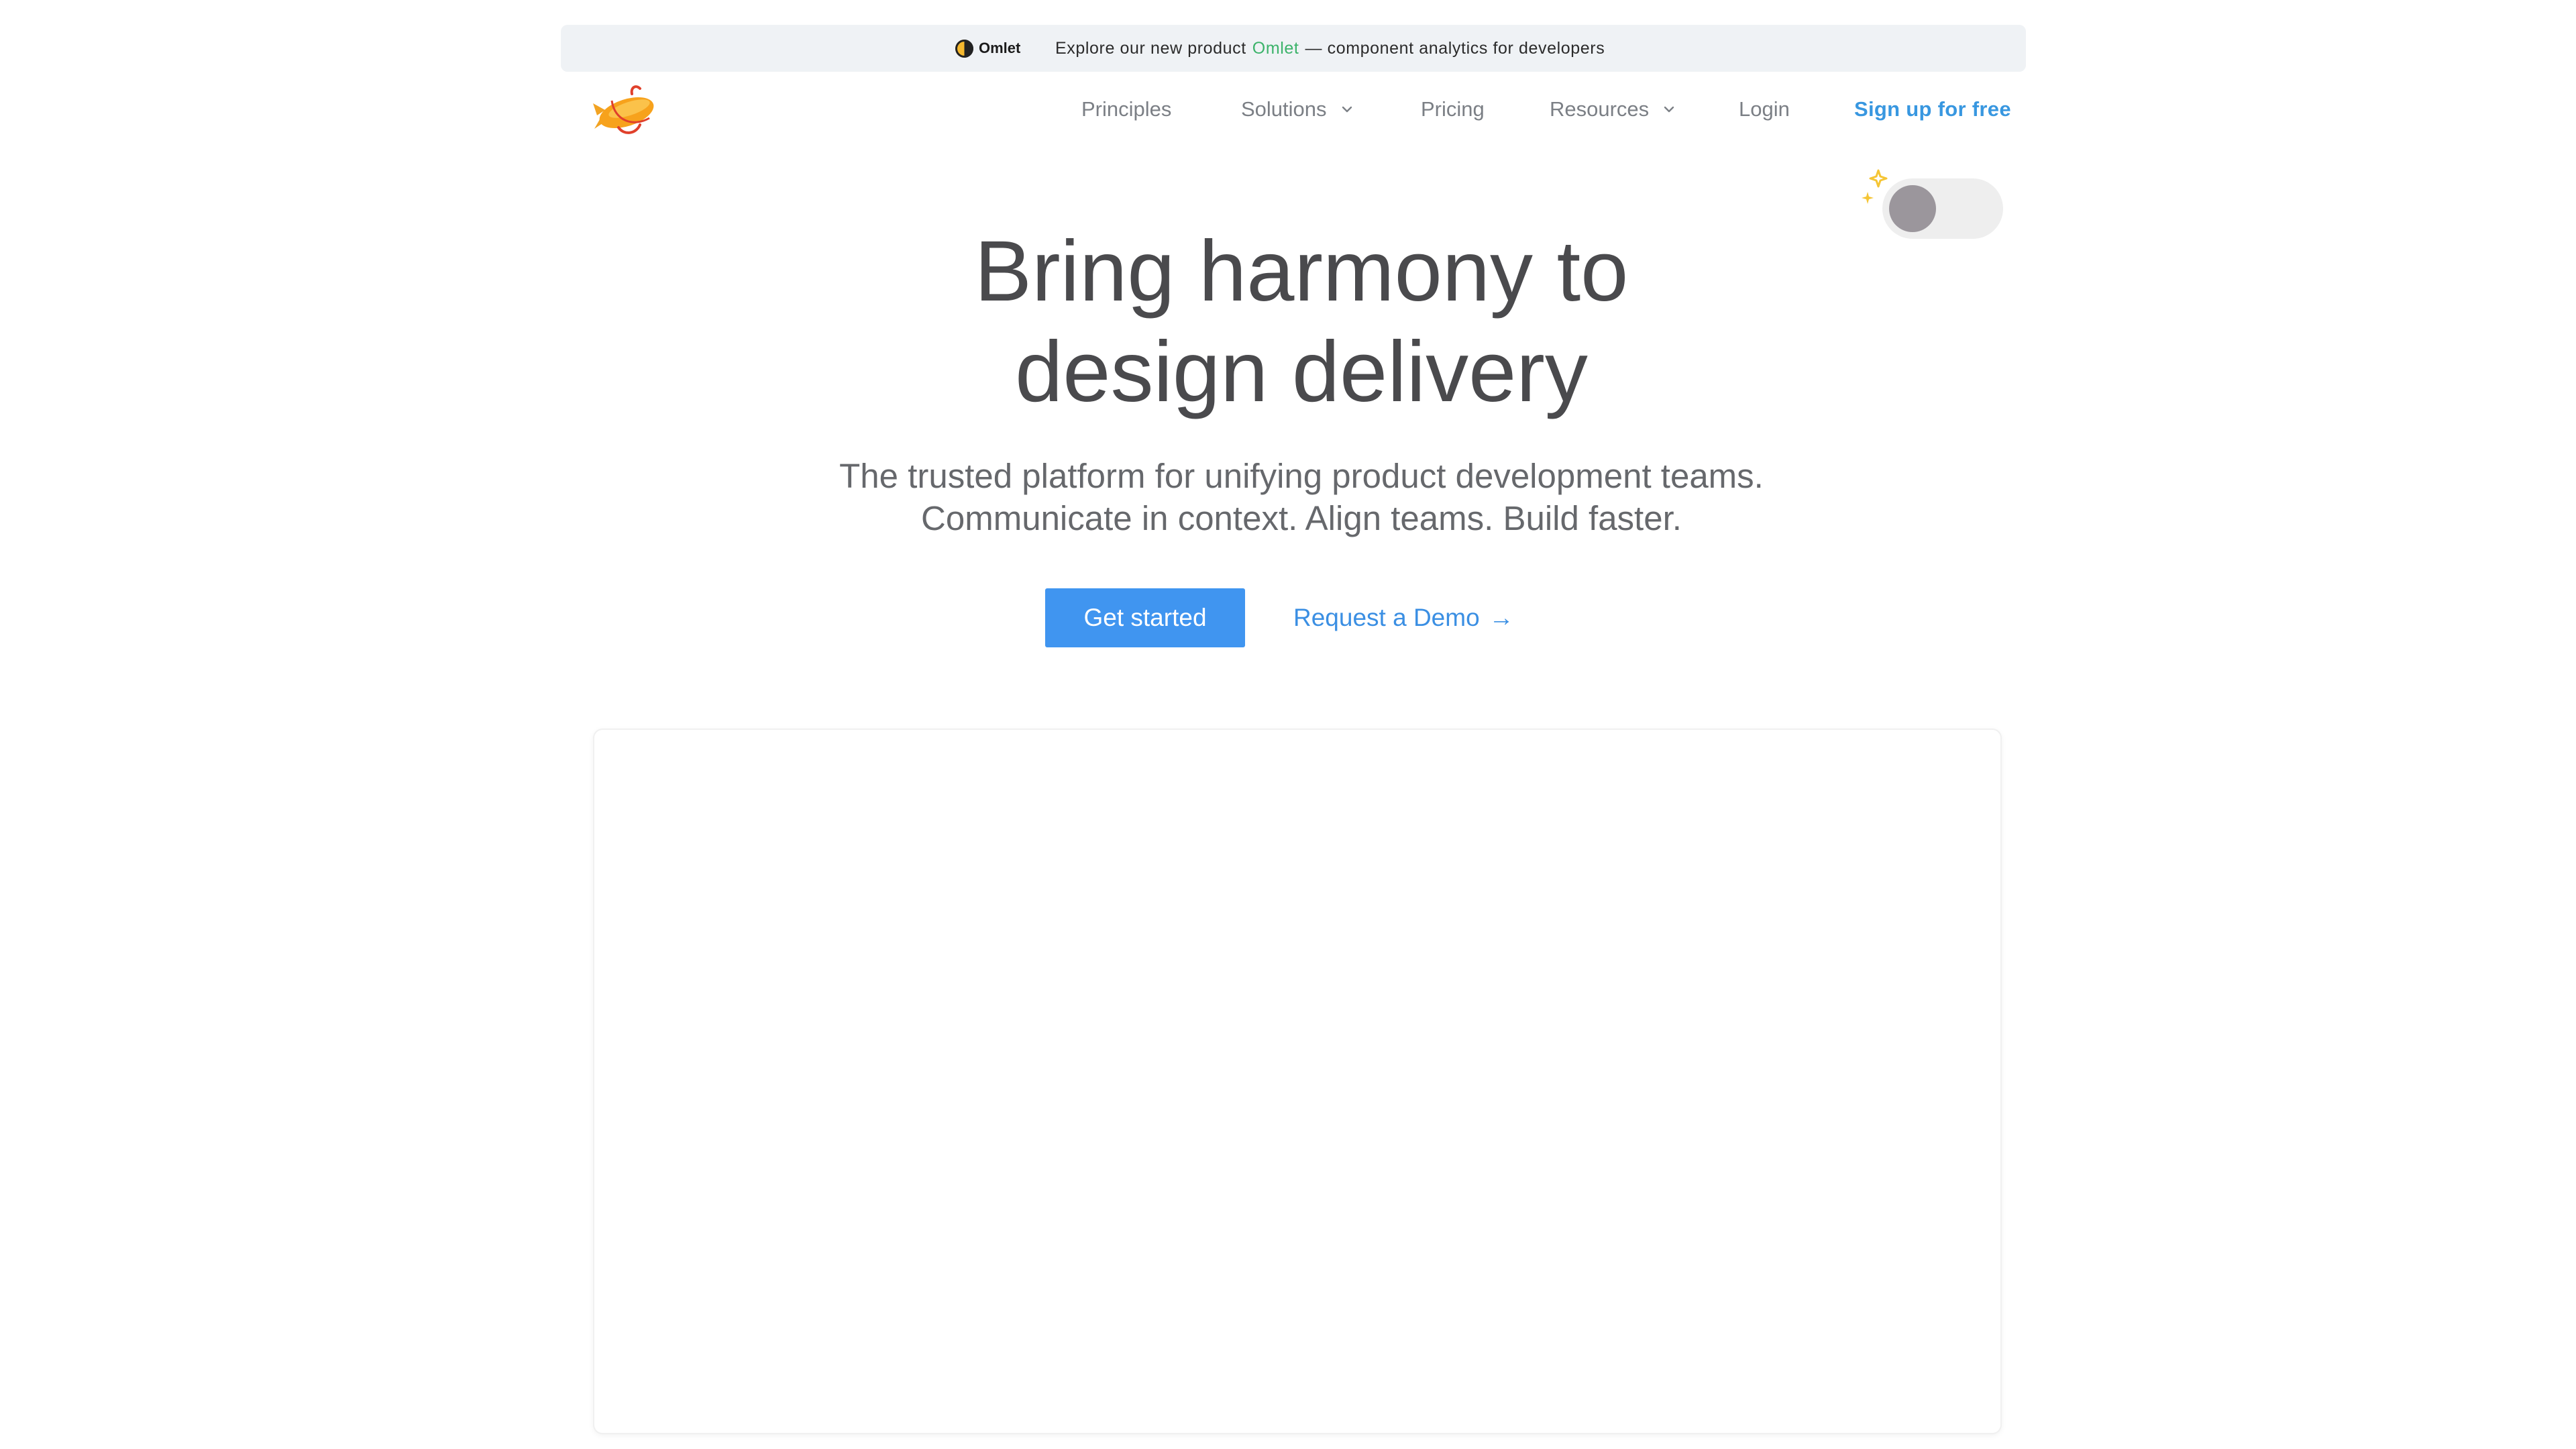 This screenshot has width=2576, height=1449. What do you see at coordinates (1150, 48) in the screenshot?
I see `announcement-prefix: Explore our new product` at bounding box center [1150, 48].